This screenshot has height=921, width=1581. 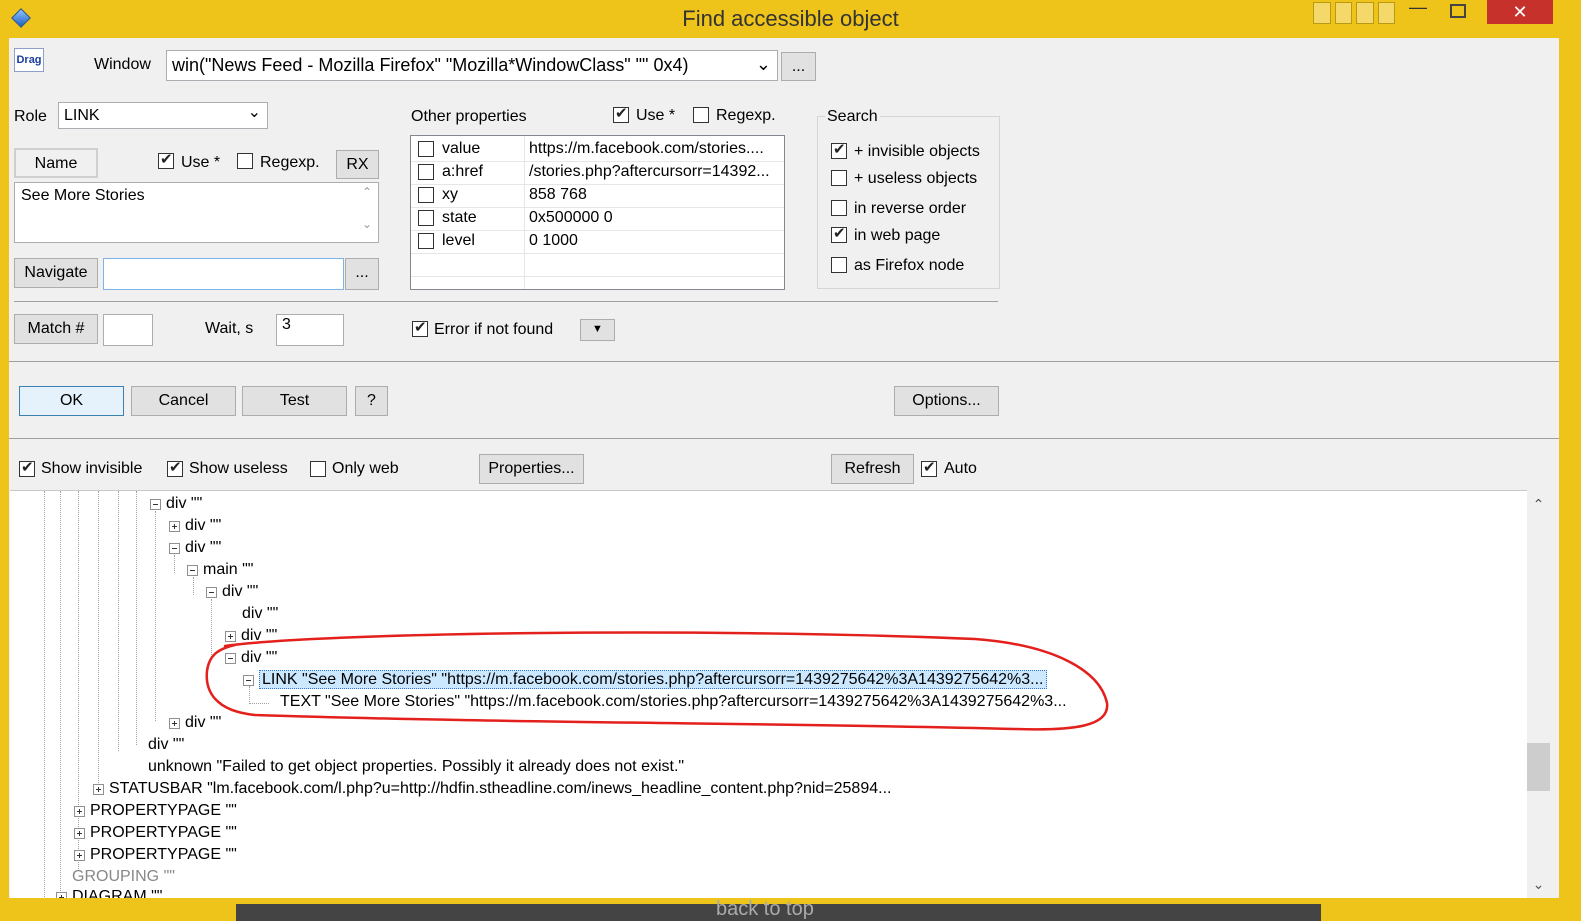 I want to click on search-web-page-checkbox, so click(x=839, y=234).